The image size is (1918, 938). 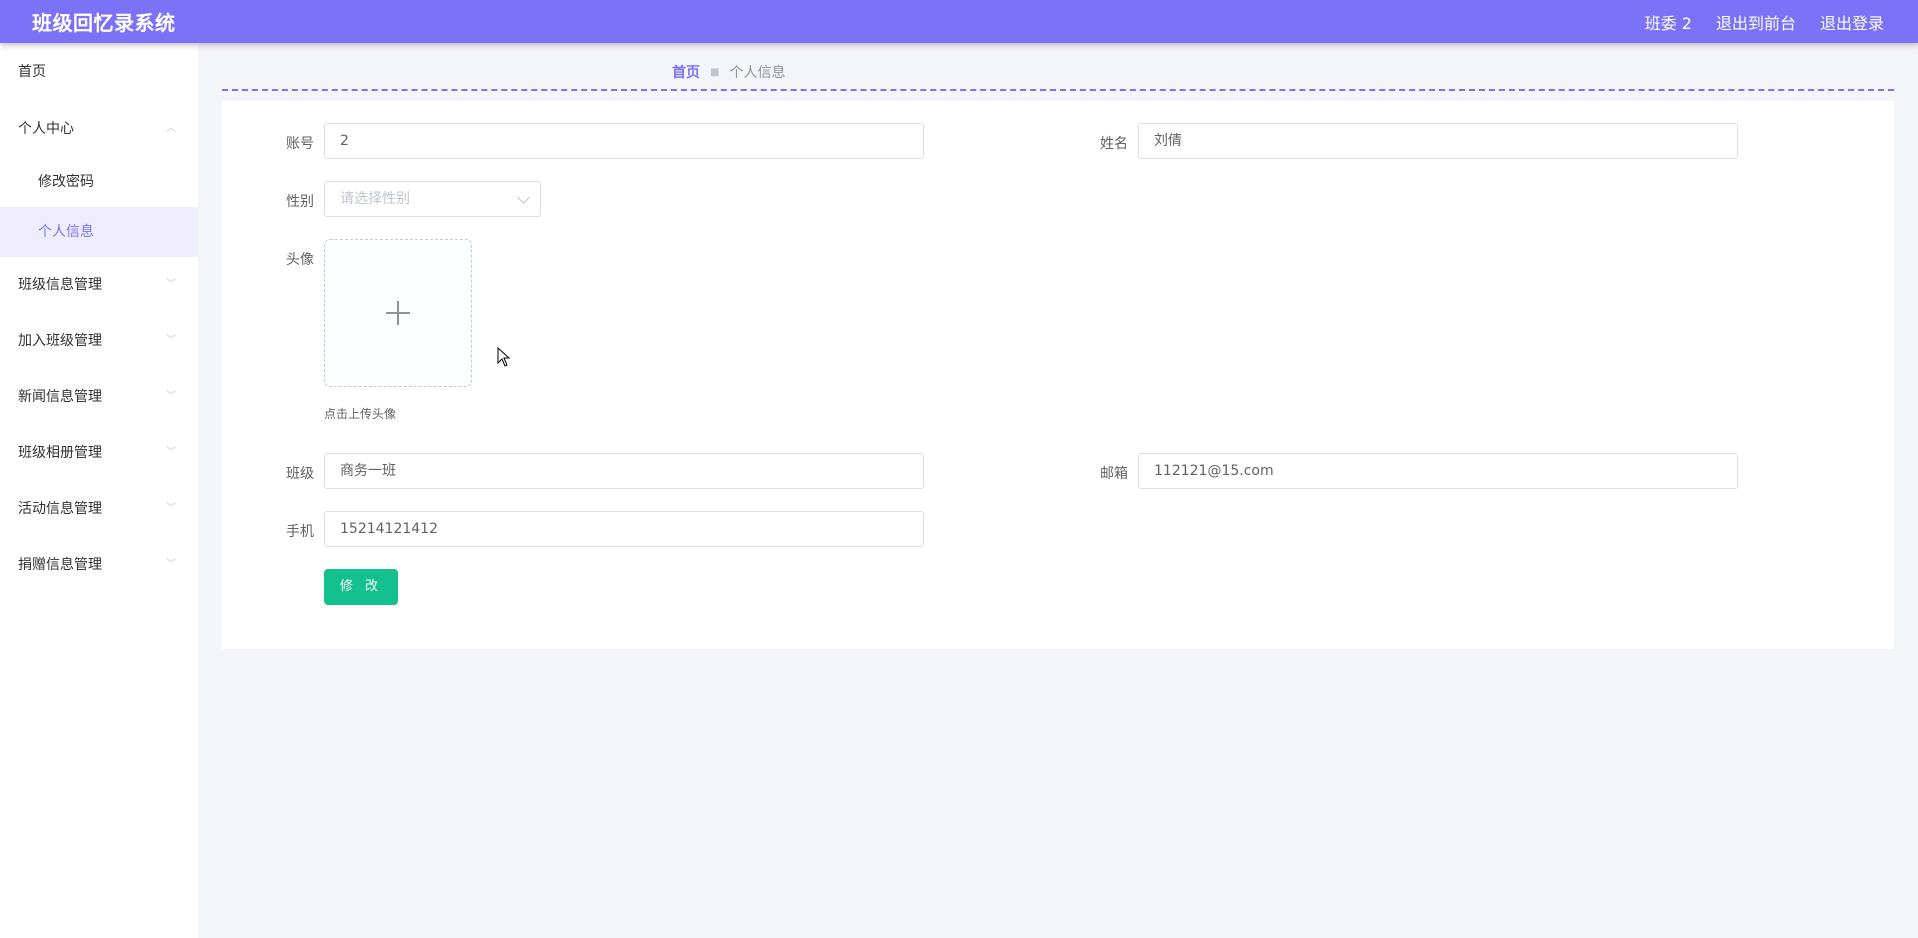 What do you see at coordinates (66, 182) in the screenshot?
I see `sidebar-item-label: 修改密码` at bounding box center [66, 182].